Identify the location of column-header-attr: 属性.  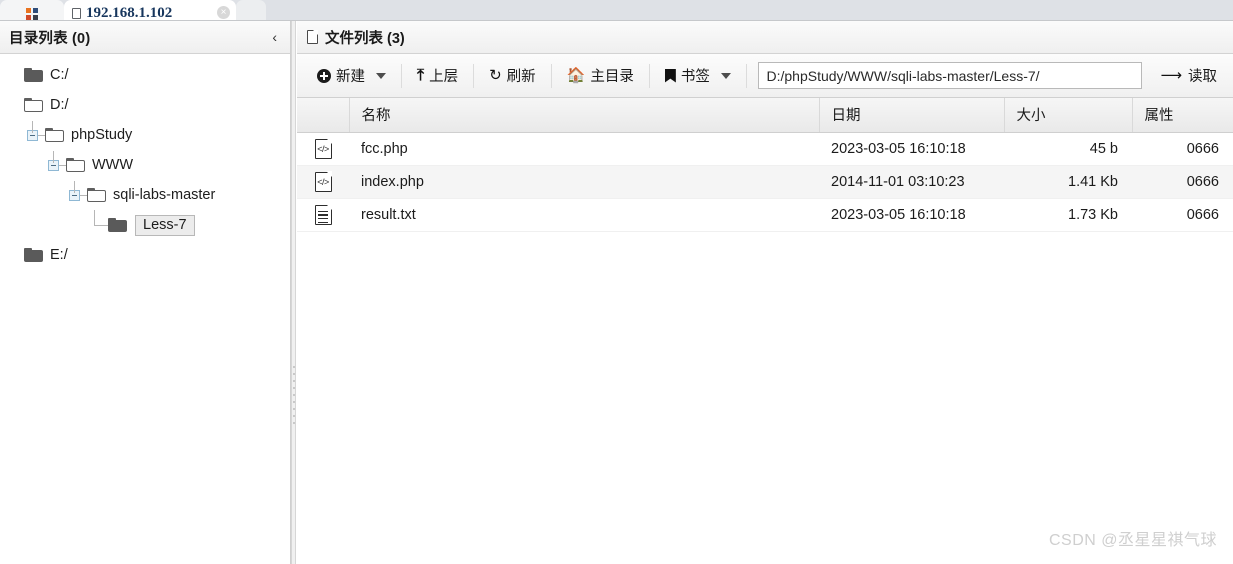
(1182, 115).